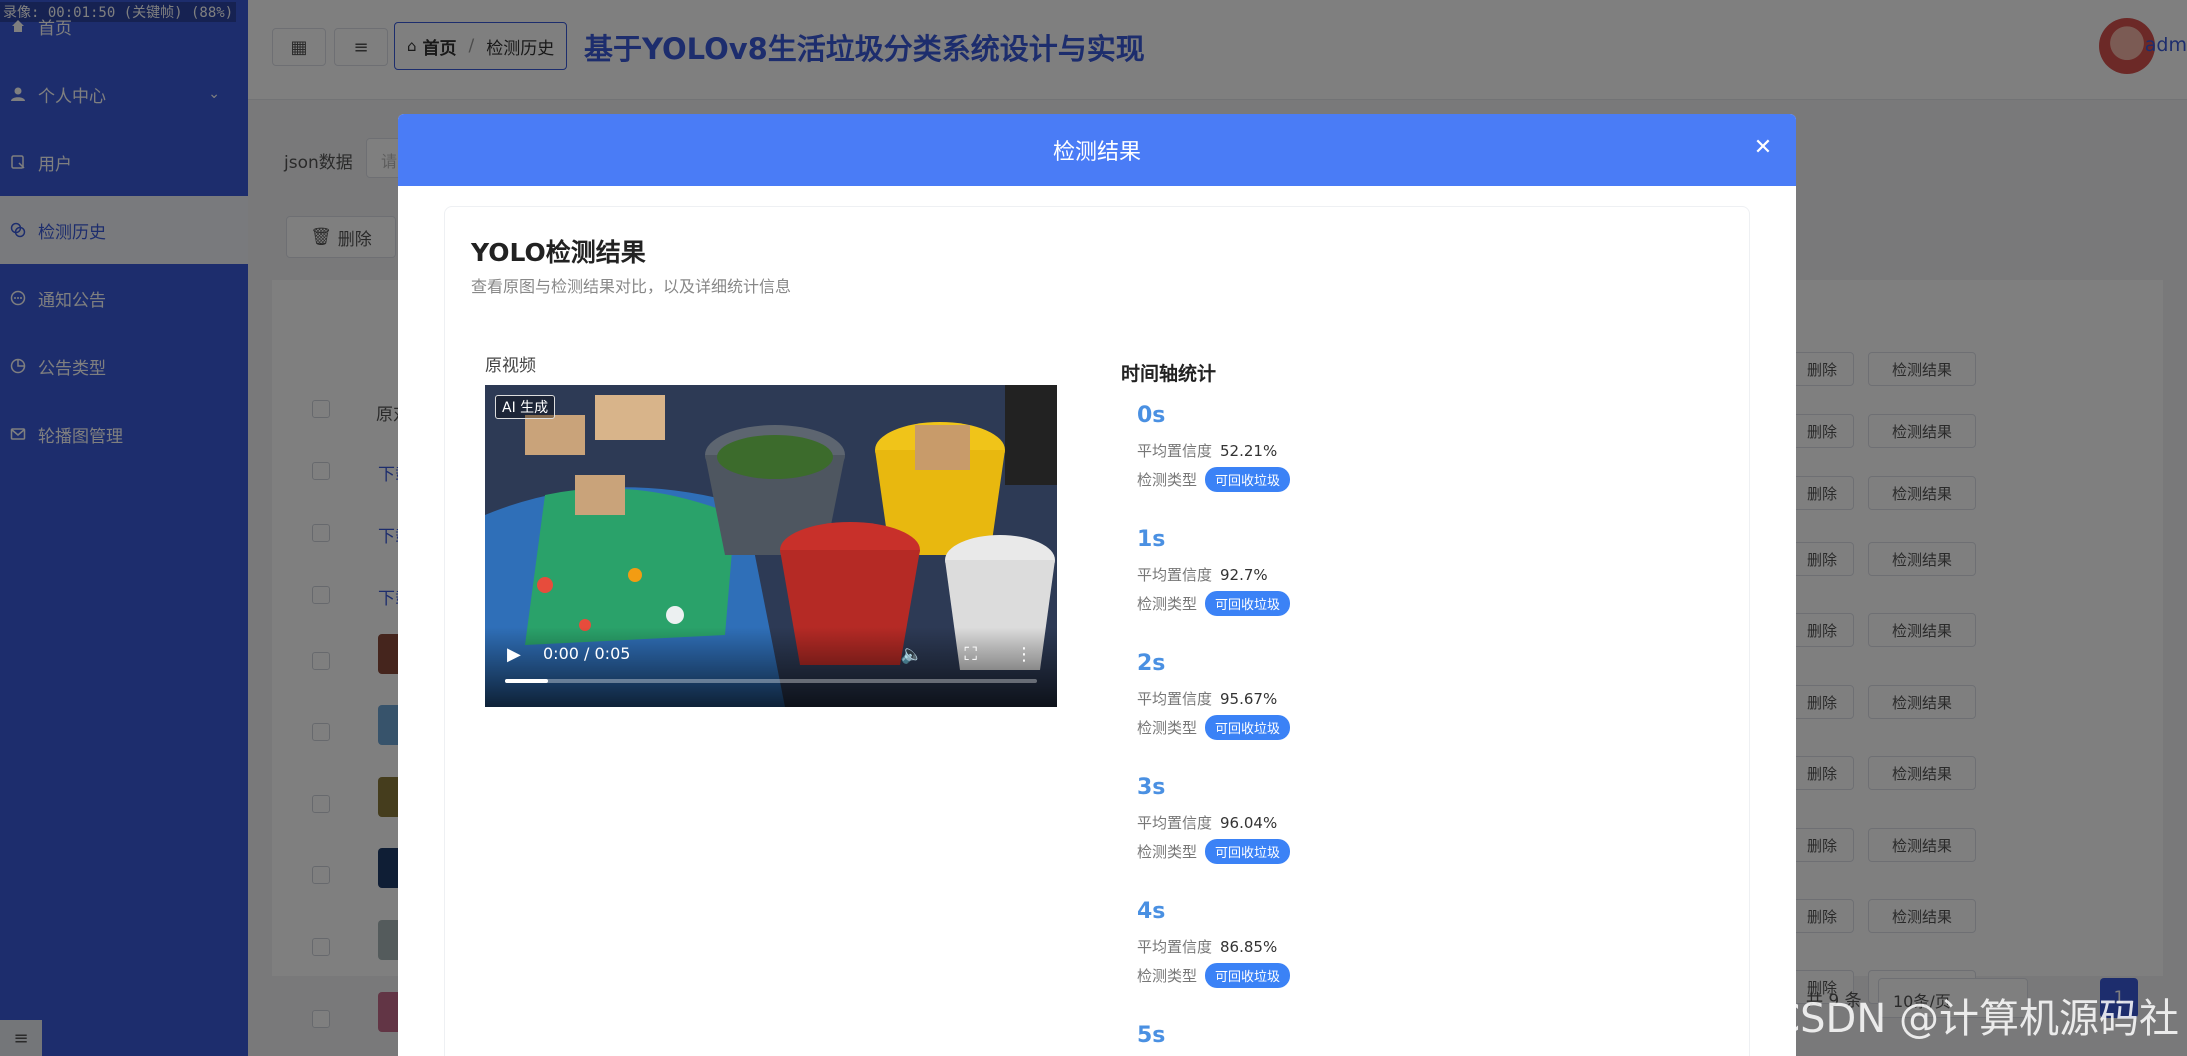 This screenshot has width=2187, height=1056. What do you see at coordinates (1249, 698) in the screenshot?
I see `confidence-value: 95.67%` at bounding box center [1249, 698].